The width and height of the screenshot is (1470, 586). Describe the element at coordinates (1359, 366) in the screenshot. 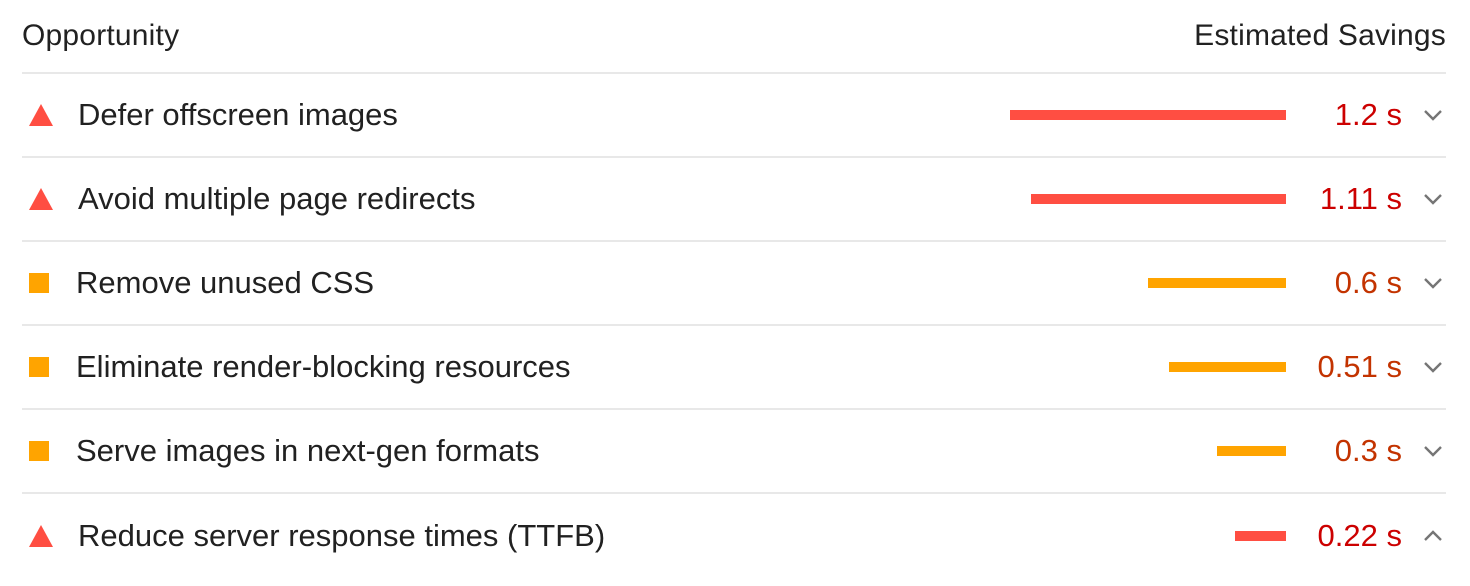

I see `savings-value: 0.51 s` at that location.